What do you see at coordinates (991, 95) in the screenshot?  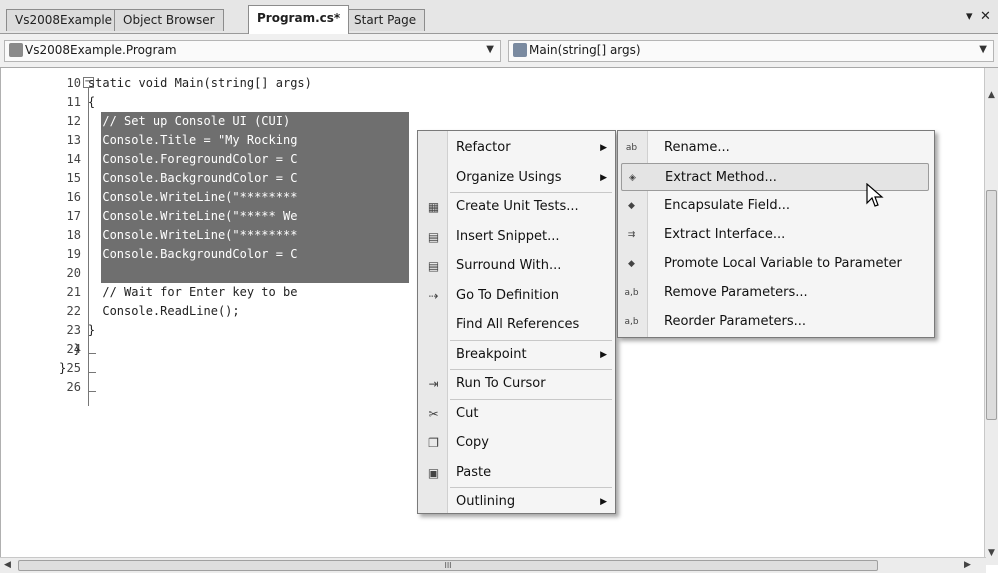 I see `scroll-up-icon: ▲` at bounding box center [991, 95].